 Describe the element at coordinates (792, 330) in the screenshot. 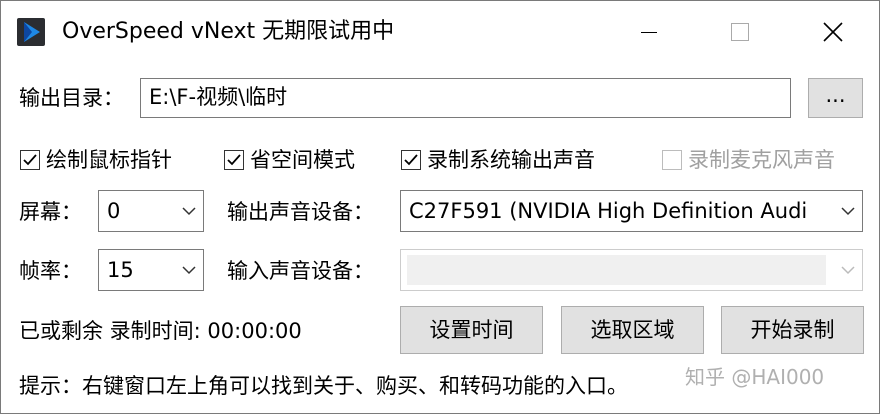

I see `start-record-button: 开始录制` at that location.